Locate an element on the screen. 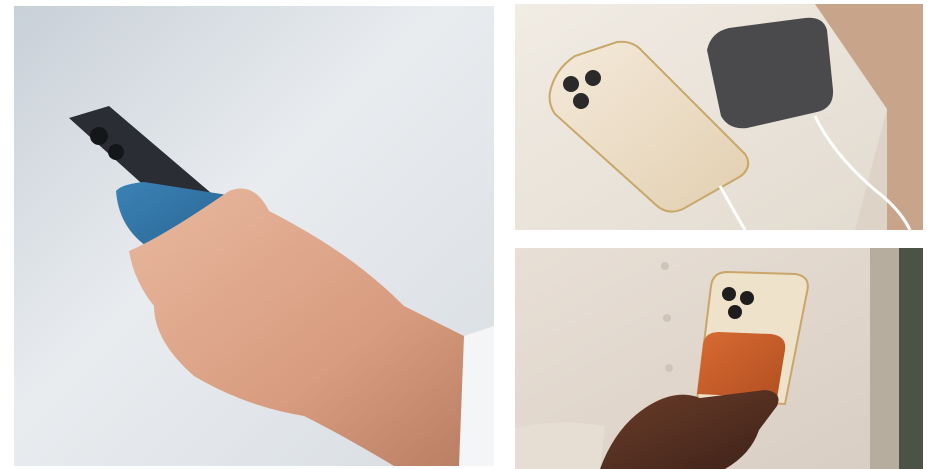 The image size is (931, 469). orange-wallet is located at coordinates (741, 365).